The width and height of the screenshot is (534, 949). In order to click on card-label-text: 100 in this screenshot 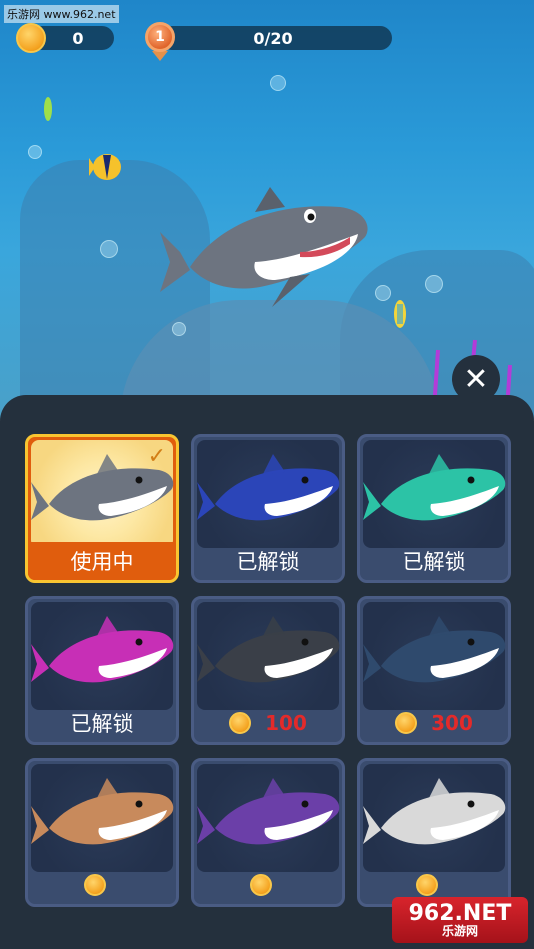, I will do `click(286, 723)`.